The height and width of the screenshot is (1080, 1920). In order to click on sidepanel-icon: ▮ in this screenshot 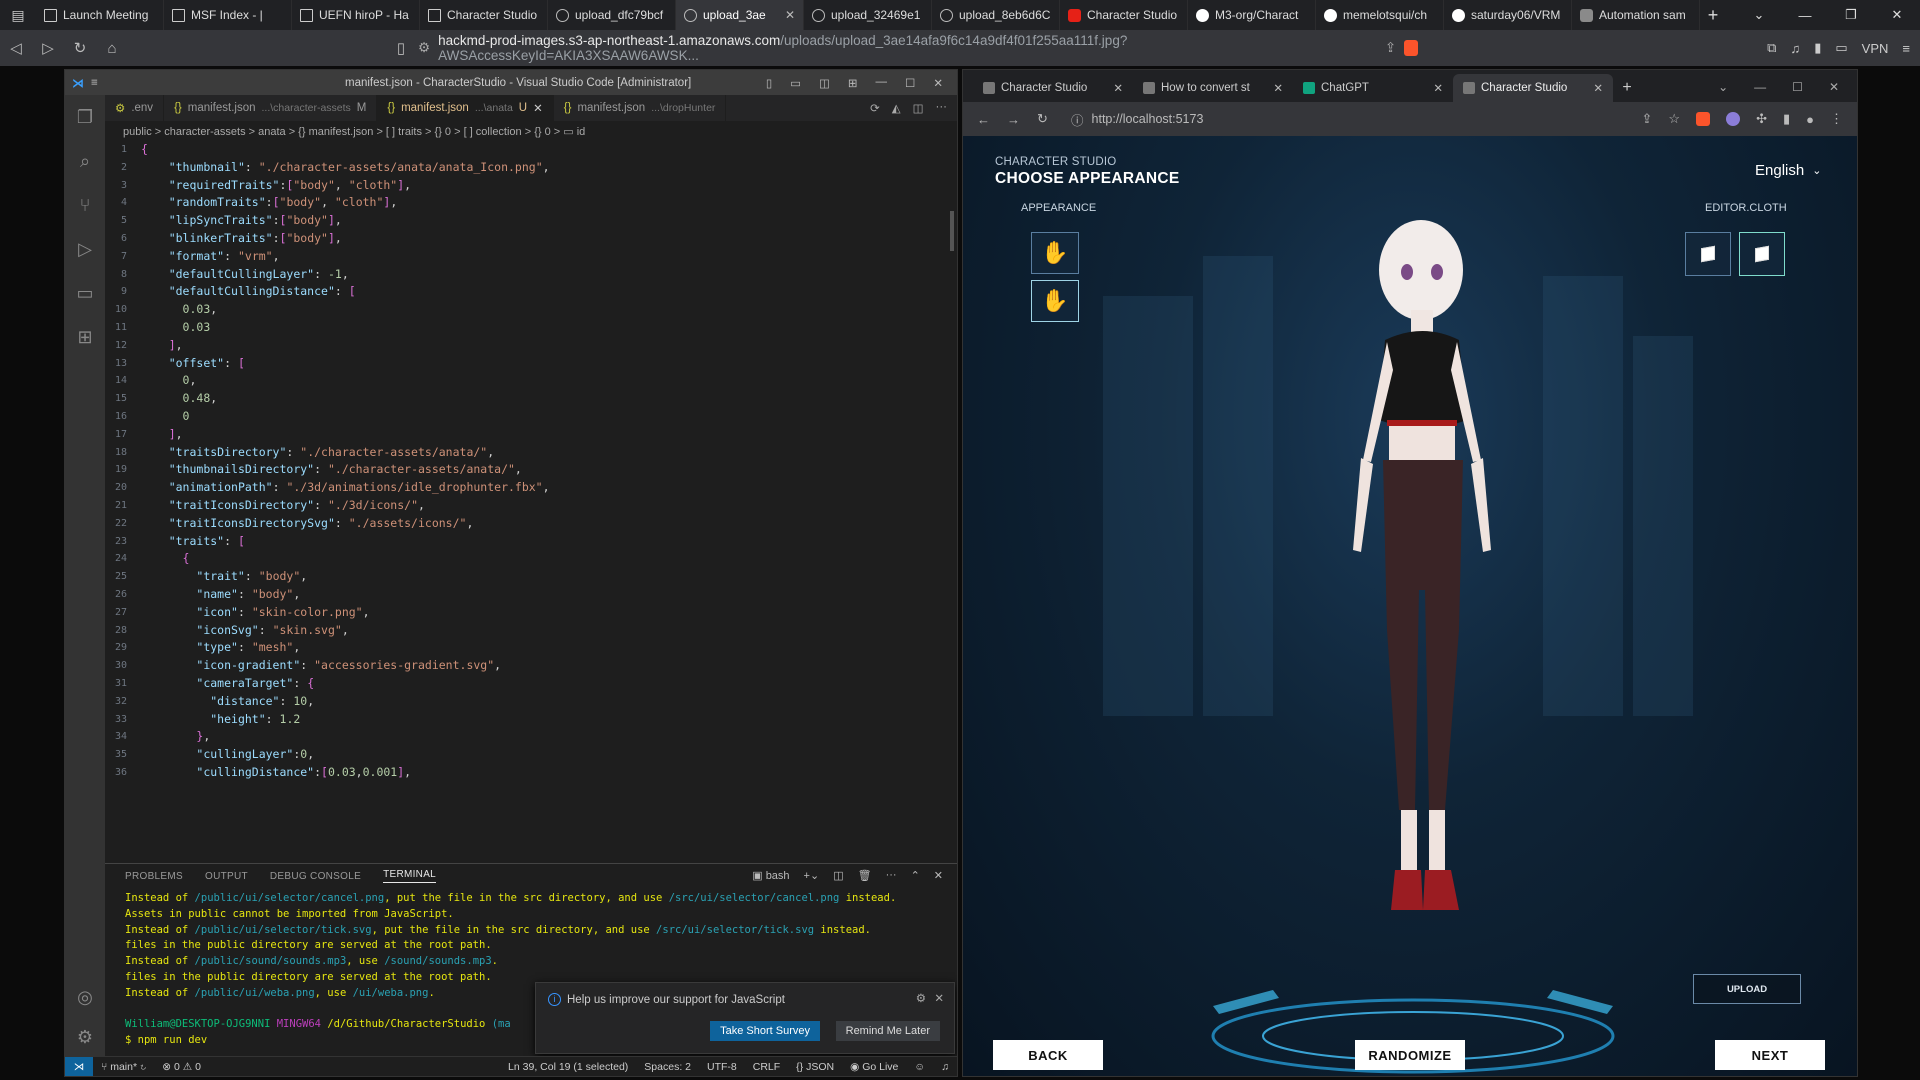, I will do `click(1786, 119)`.